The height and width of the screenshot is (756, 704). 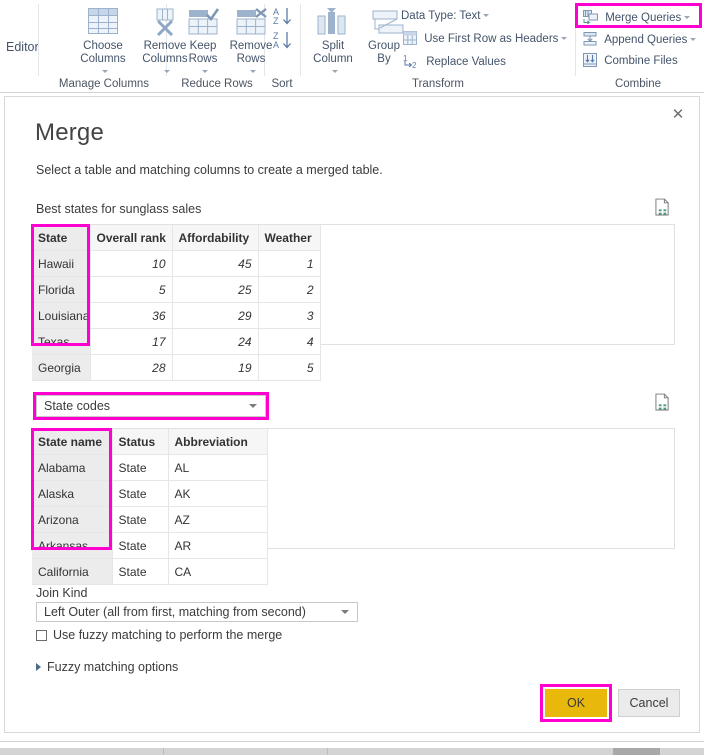 I want to click on fuzzy-matching-options-label: Fuzzy matching options, so click(x=112, y=667).